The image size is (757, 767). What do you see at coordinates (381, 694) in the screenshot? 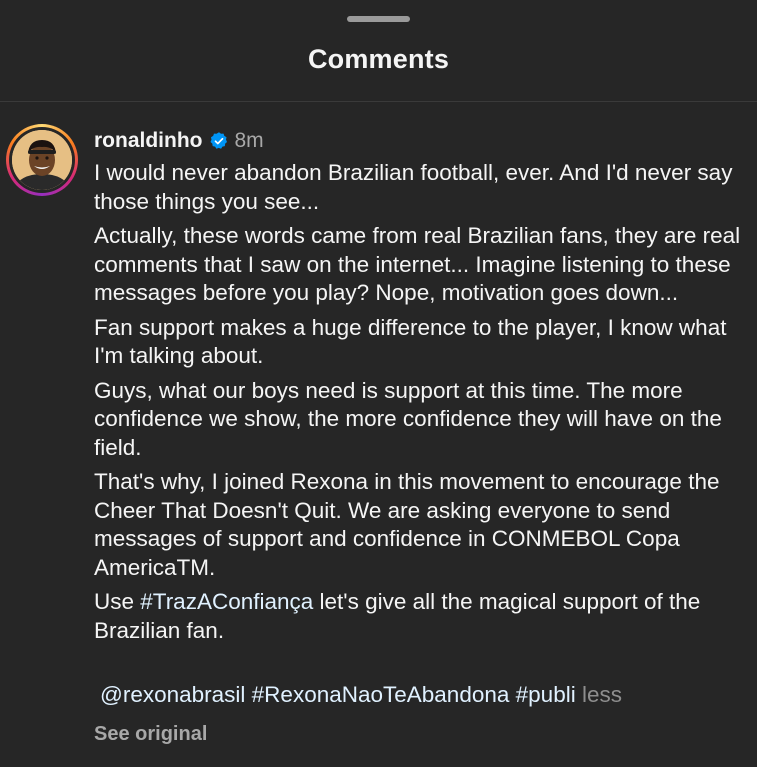
I see `hashtag-link: #RexonaNaoTeAbandona` at bounding box center [381, 694].